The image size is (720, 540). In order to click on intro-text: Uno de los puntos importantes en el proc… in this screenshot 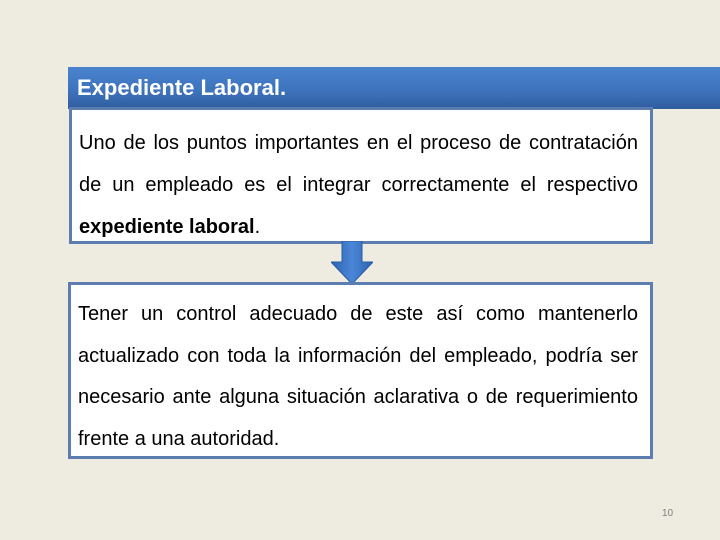, I will do `click(358, 164)`.